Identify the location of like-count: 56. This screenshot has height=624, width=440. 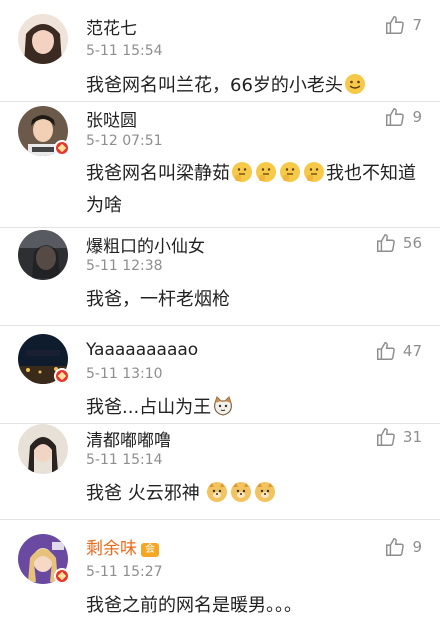
(412, 243).